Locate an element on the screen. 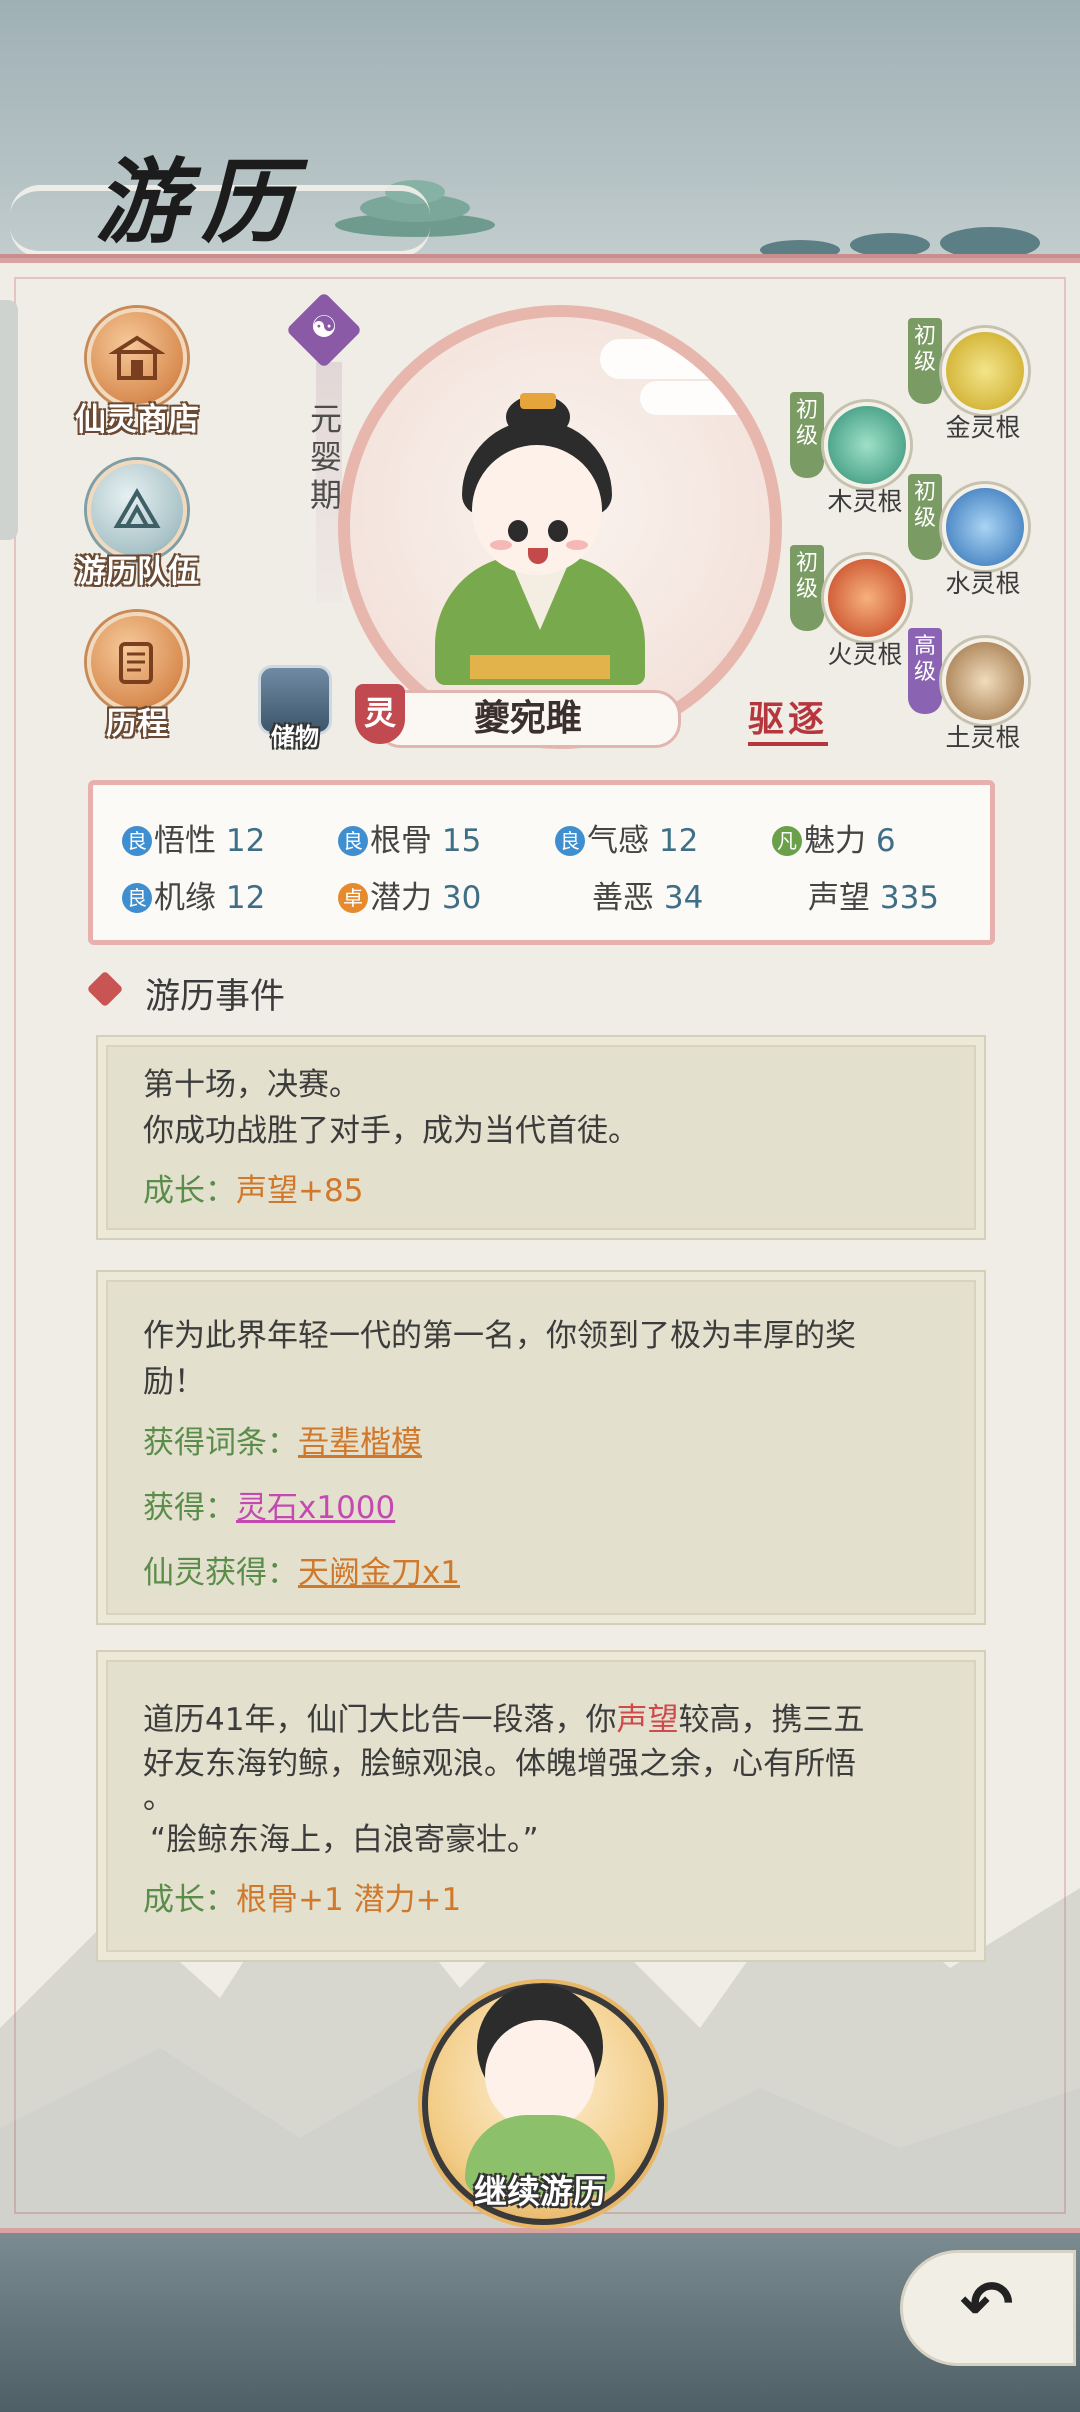  event-spirit-gain: 仙灵获得：天阙金刀x1 is located at coordinates (301, 1569).